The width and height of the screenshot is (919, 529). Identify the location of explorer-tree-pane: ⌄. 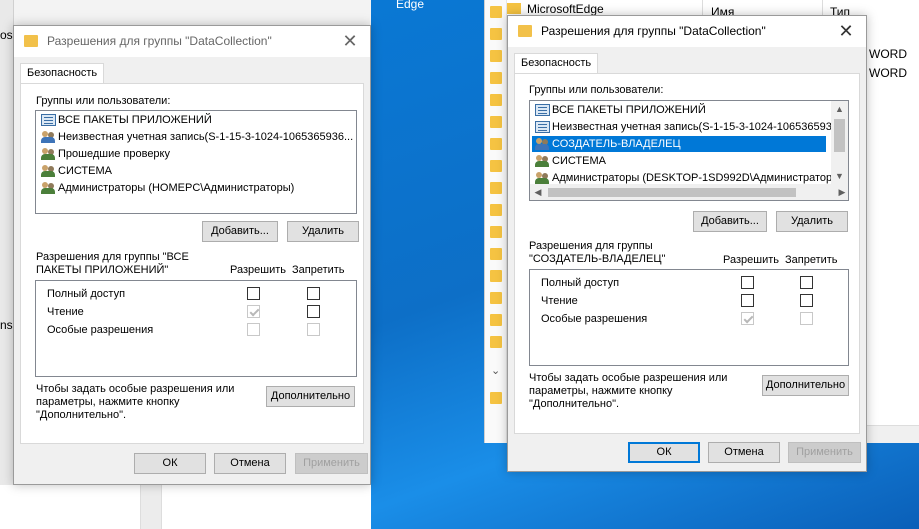
(496, 221).